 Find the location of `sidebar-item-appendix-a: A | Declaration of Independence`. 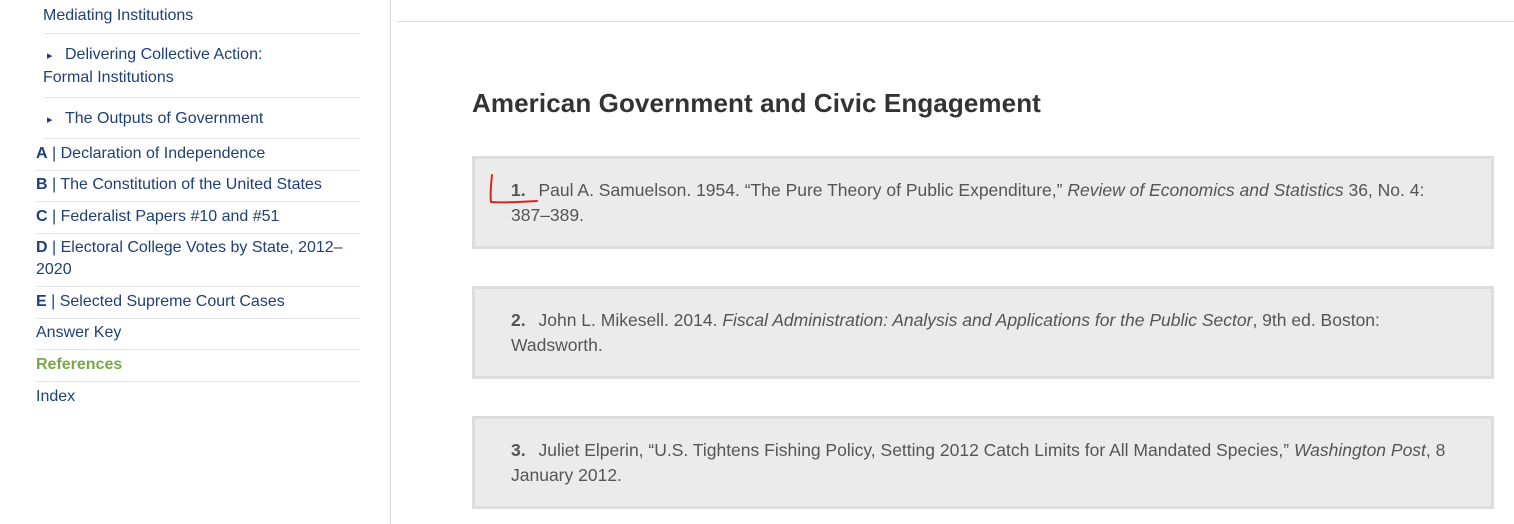

sidebar-item-appendix-a: A | Declaration of Independence is located at coordinates (198, 157).